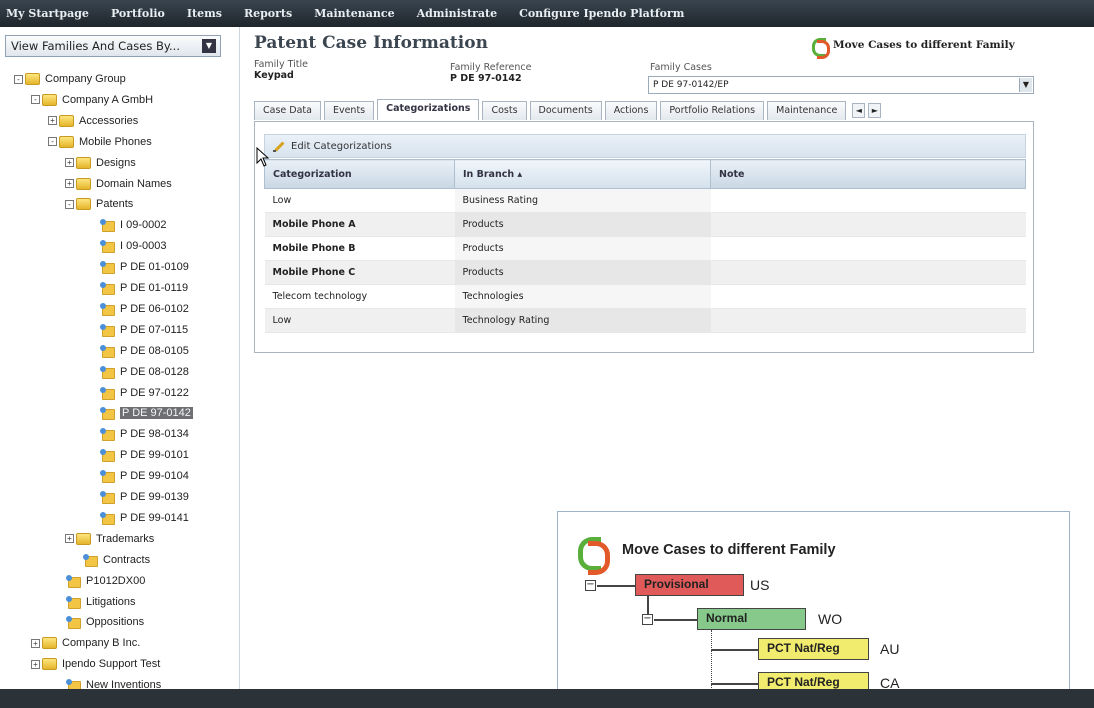  Describe the element at coordinates (154, 329) in the screenshot. I see `tree-node-label: P DE 07-0115` at that location.